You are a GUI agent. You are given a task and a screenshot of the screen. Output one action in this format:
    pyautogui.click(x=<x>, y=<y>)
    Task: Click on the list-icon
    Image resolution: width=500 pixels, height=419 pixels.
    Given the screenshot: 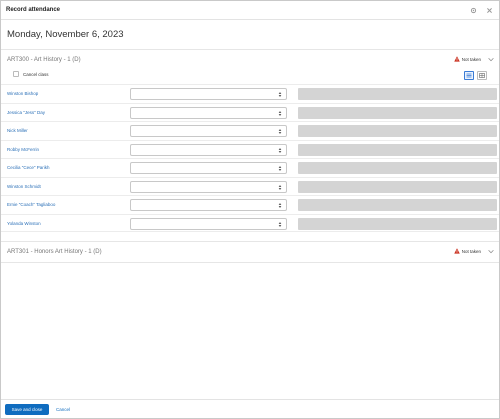 What is the action you would take?
    pyautogui.click(x=469, y=75)
    